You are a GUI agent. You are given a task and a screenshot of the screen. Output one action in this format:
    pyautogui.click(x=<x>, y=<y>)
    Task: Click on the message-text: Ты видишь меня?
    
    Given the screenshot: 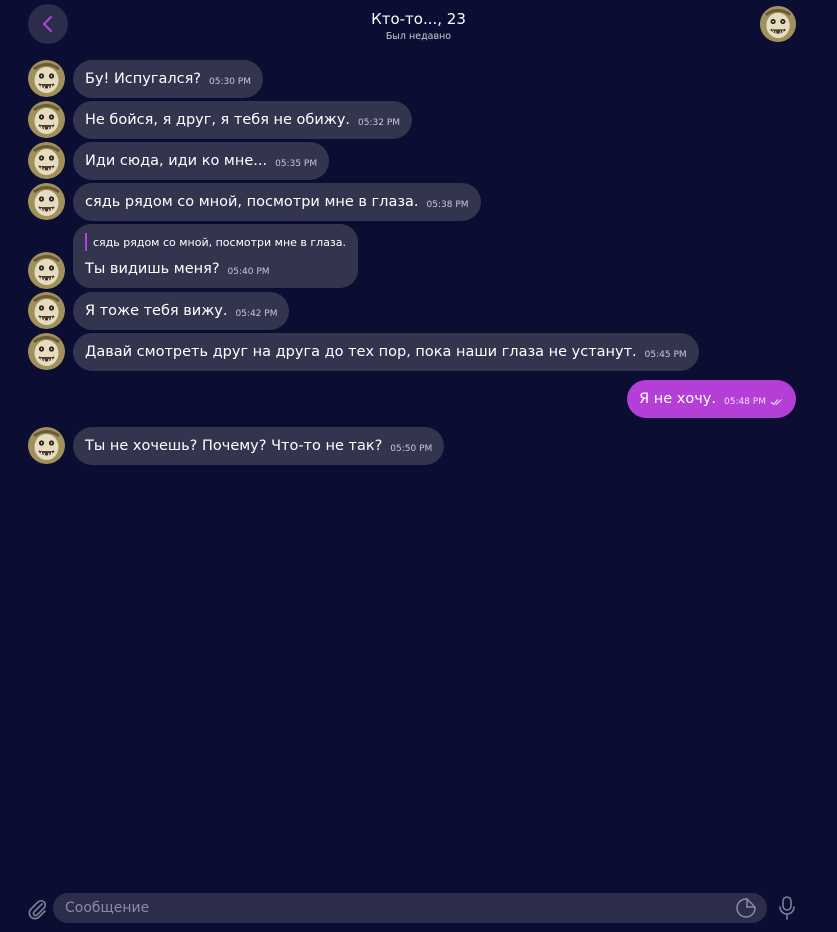 What is the action you would take?
    pyautogui.click(x=152, y=269)
    